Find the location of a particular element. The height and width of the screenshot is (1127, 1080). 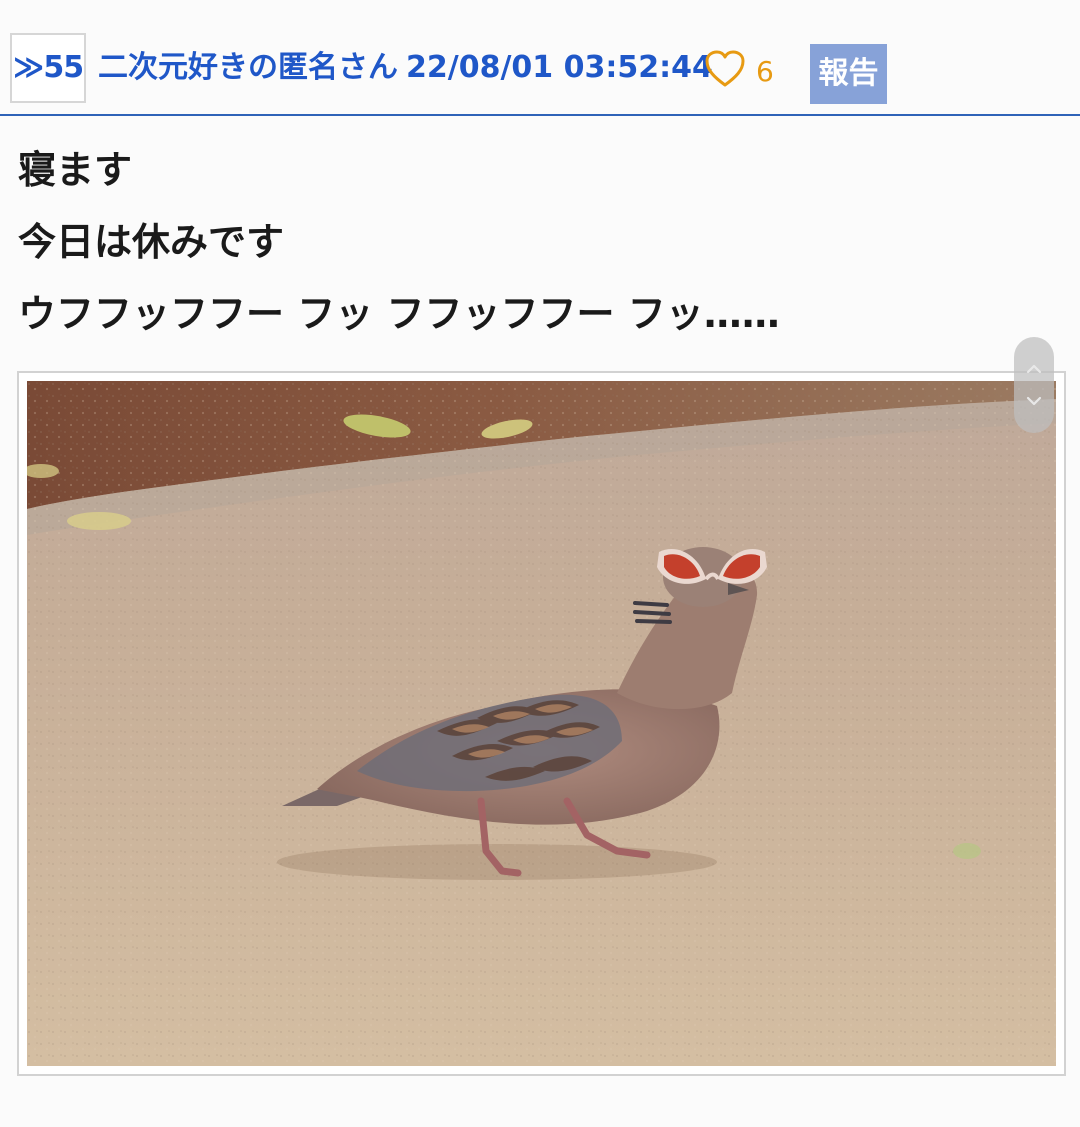

res-number-link: ≫55 is located at coordinates (48, 68).